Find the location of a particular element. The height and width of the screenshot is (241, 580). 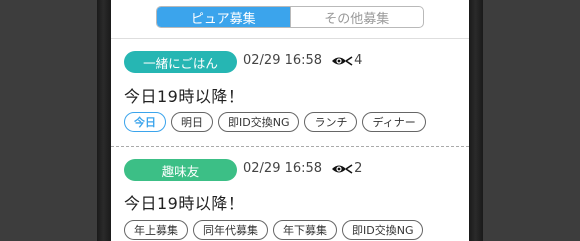

phone-bezel-left is located at coordinates (104, 120).